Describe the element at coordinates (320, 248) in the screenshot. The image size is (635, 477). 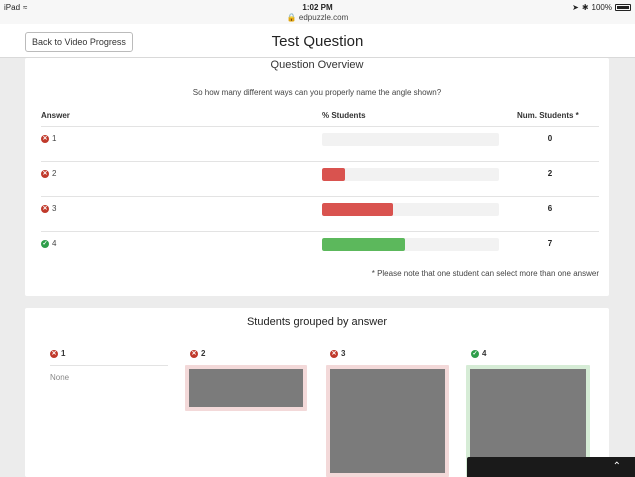
I see `answer-row: ✓ 4 7` at that location.